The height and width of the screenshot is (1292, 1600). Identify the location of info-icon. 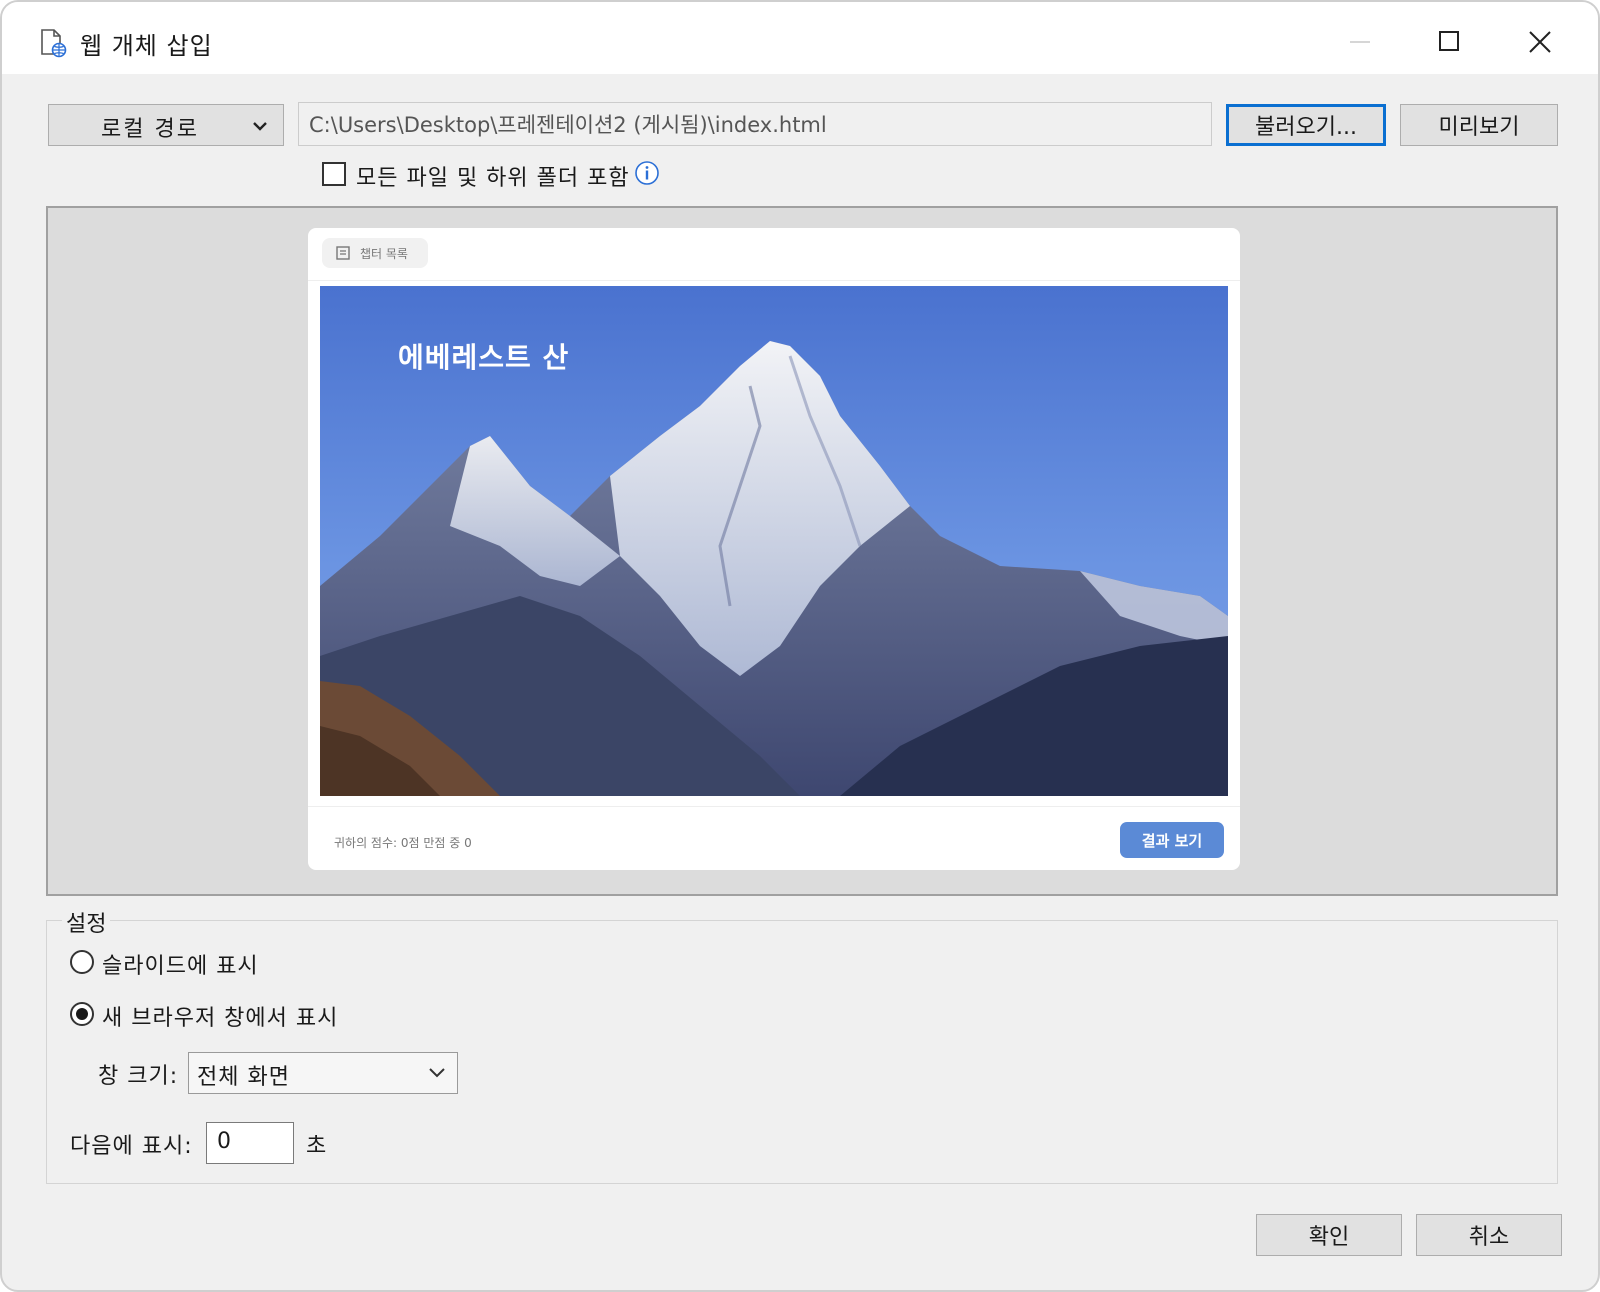
(647, 173).